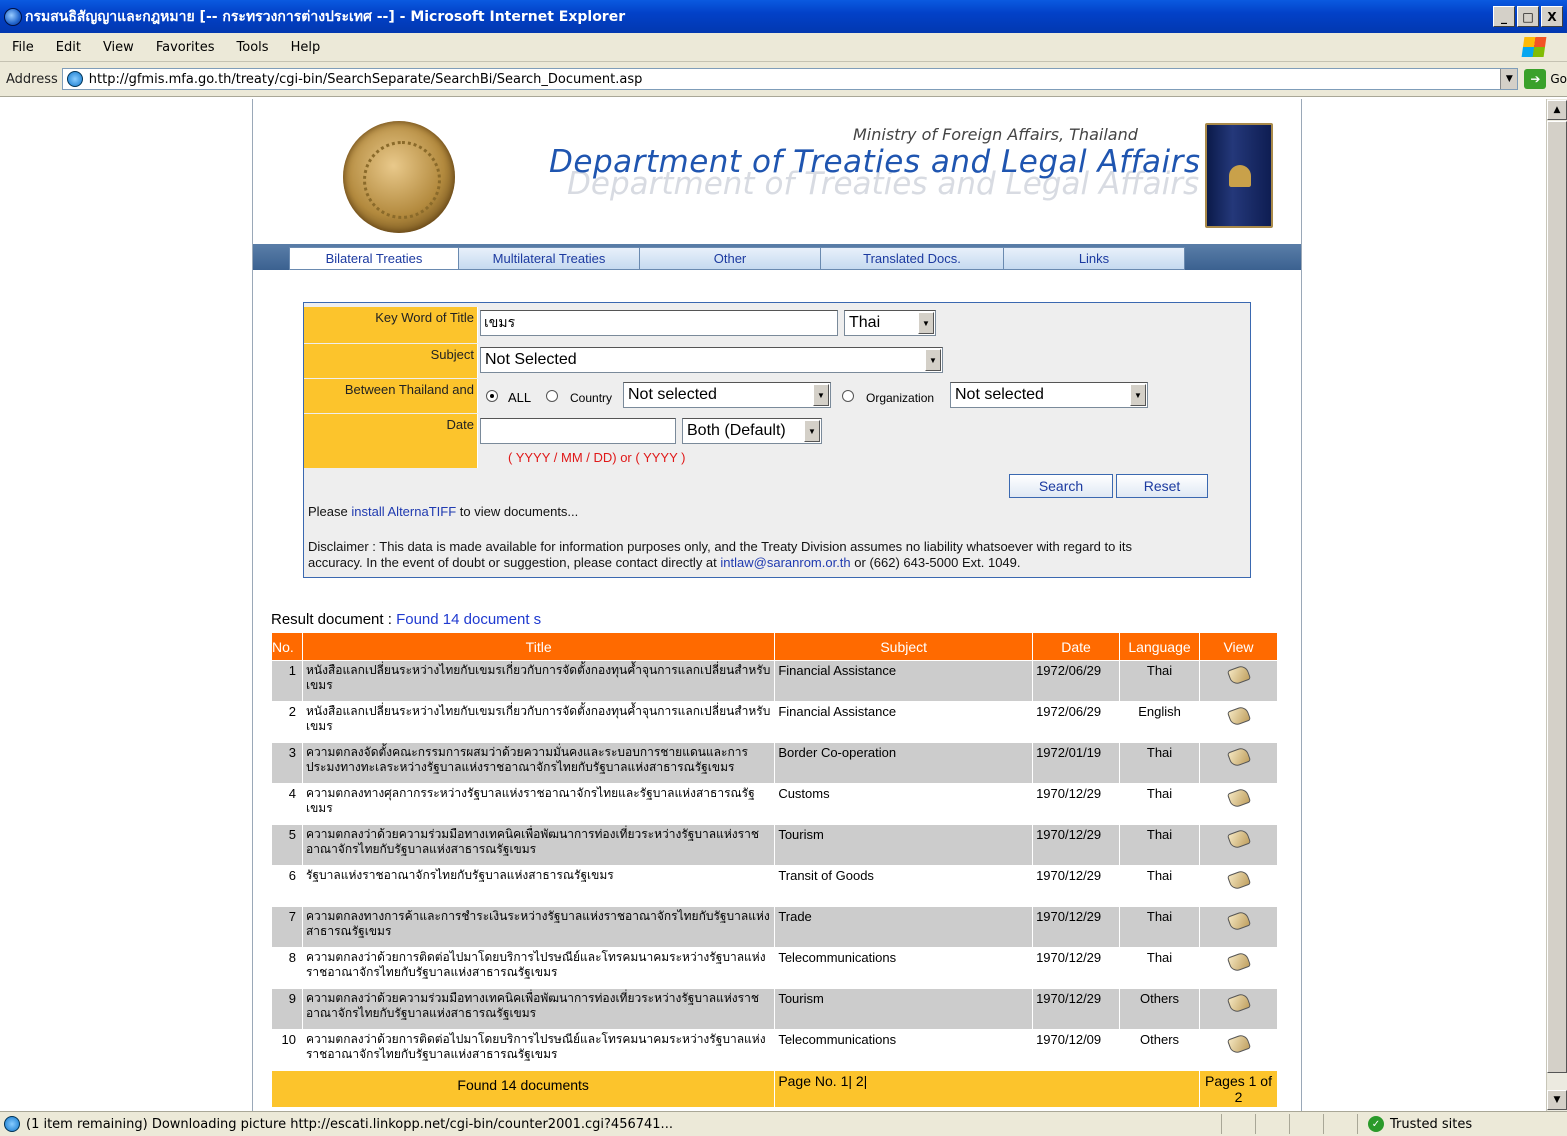 The width and height of the screenshot is (1567, 1136). I want to click on scroll-up-icon: ▲, so click(1557, 110).